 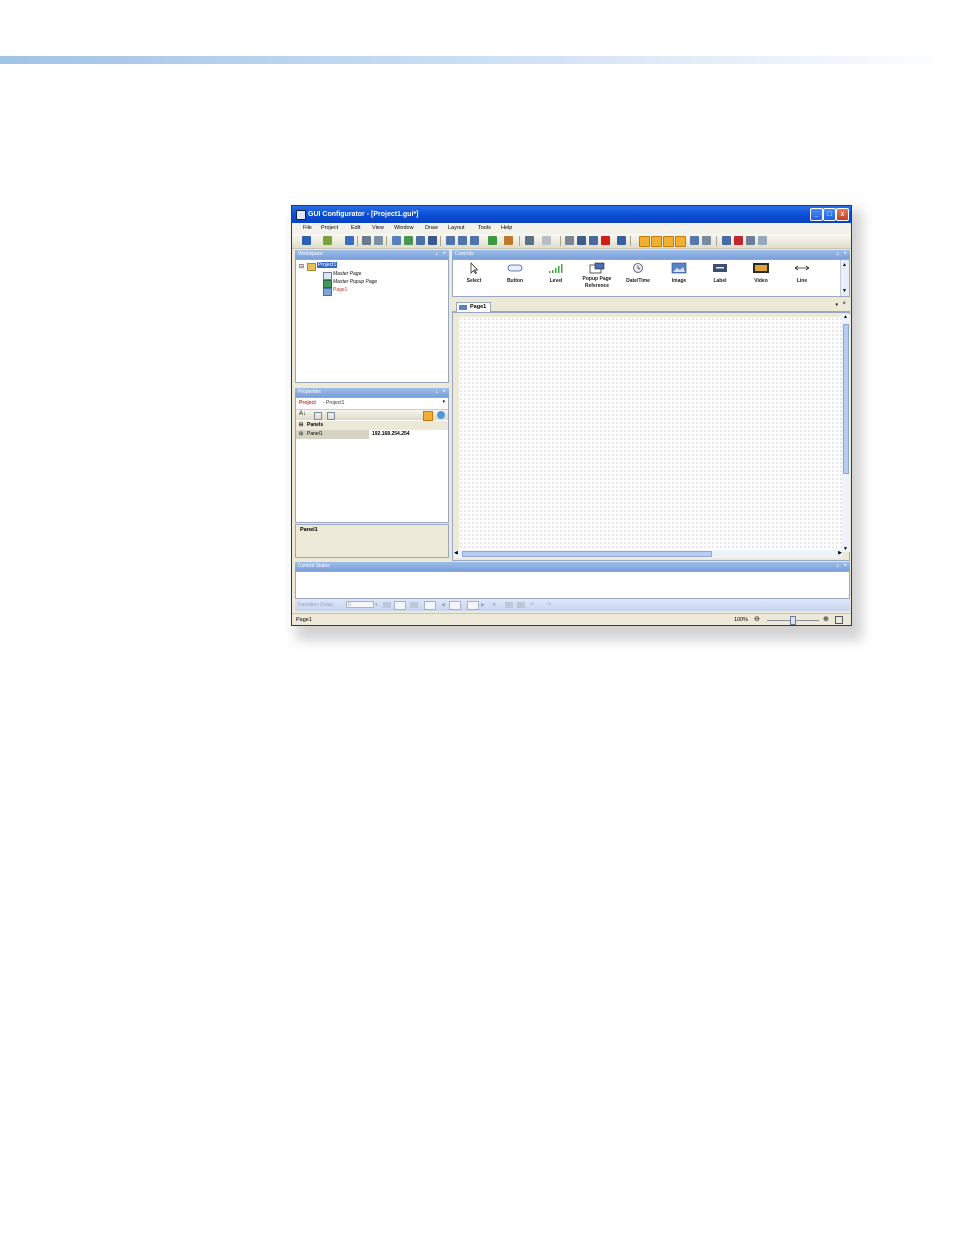 What do you see at coordinates (301, 266) in the screenshot?
I see `collapse-icon: ⊟` at bounding box center [301, 266].